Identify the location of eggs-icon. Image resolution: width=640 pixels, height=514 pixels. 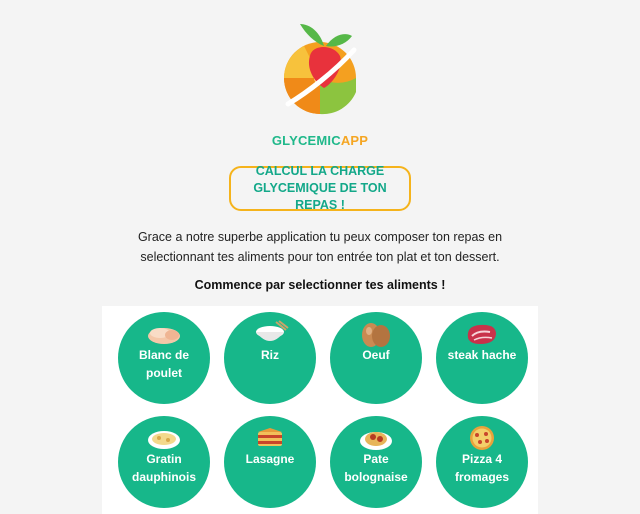
(376, 335).